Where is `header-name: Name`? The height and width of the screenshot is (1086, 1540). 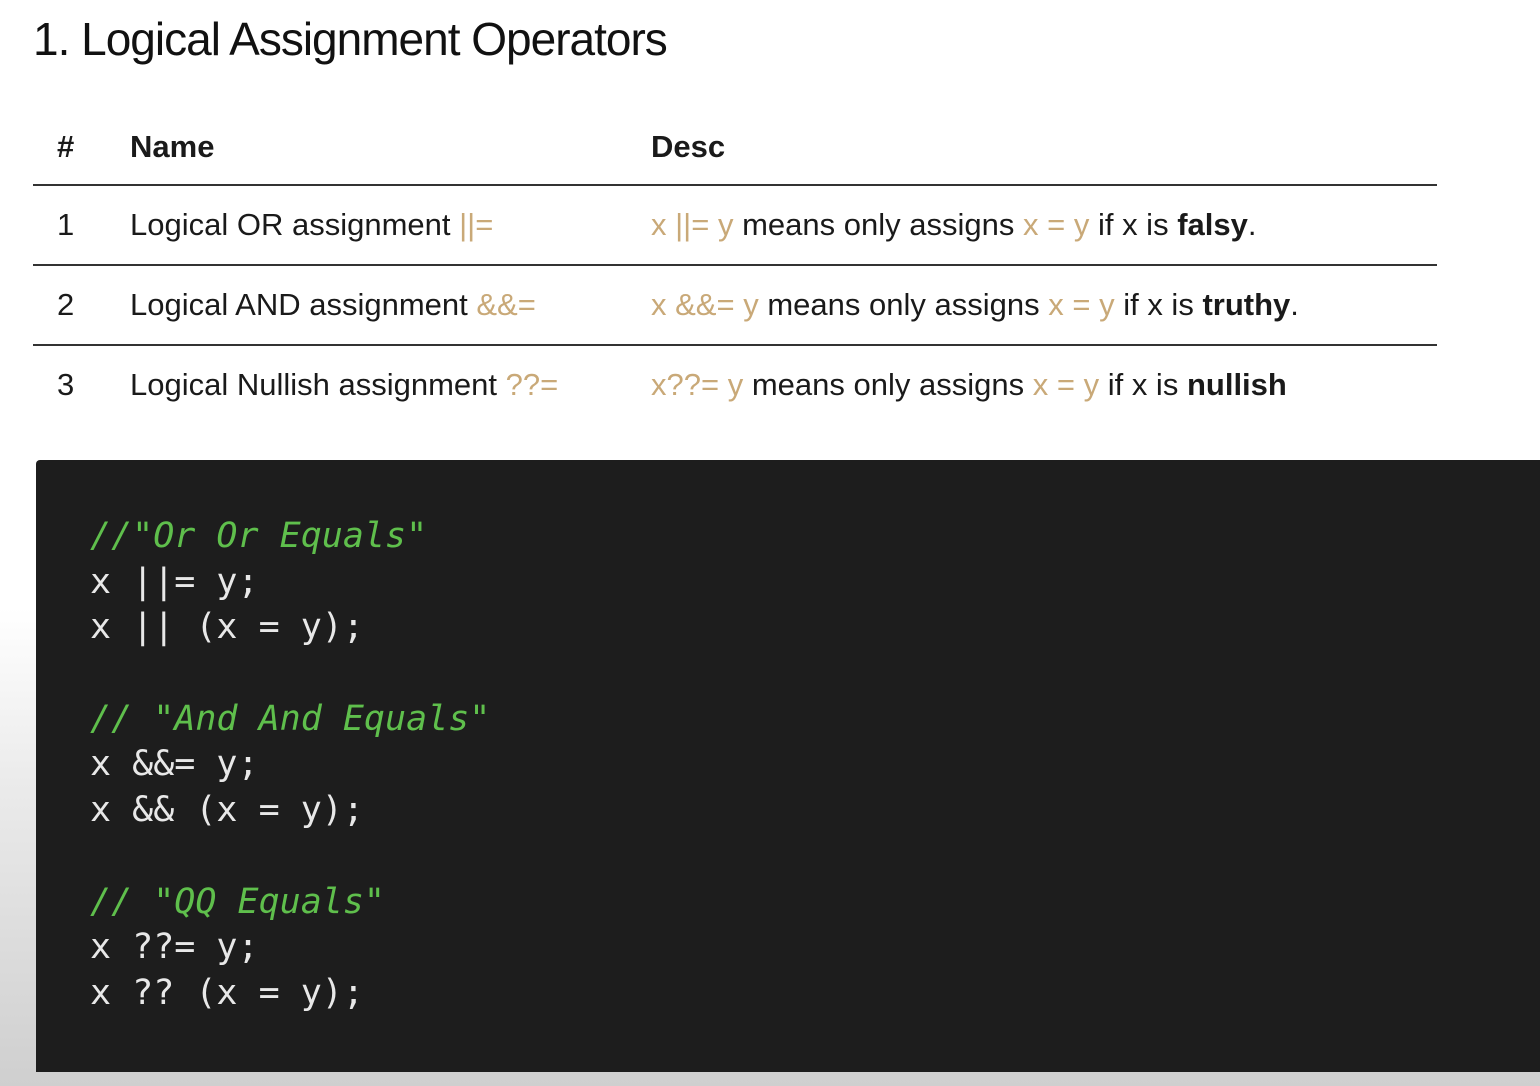
header-name: Name is located at coordinates (390, 148).